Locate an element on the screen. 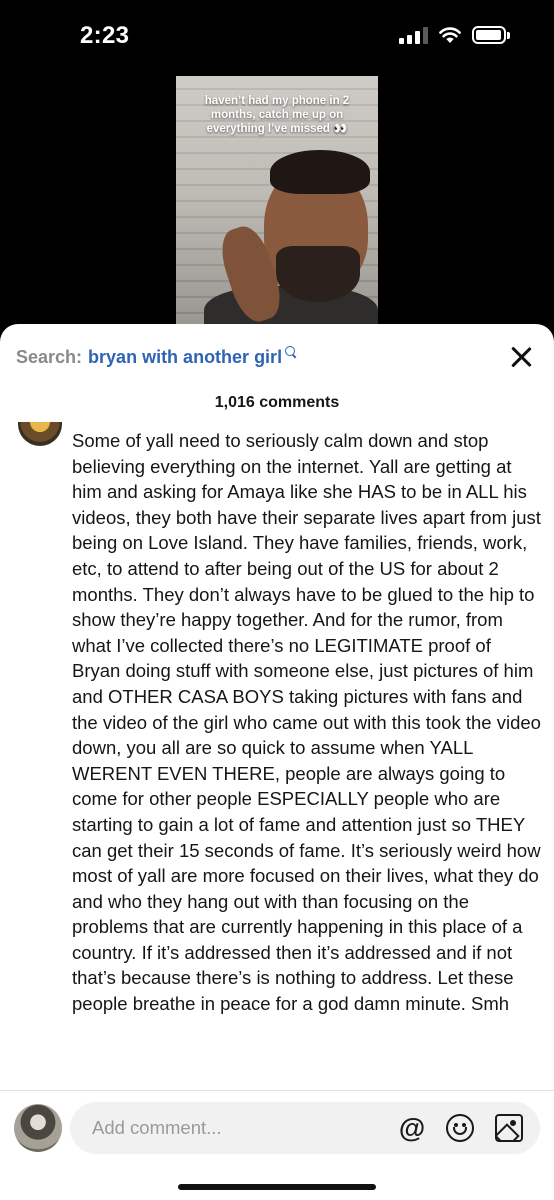 Image resolution: width=554 pixels, height=1200 pixels. status-icons is located at coordinates (454, 35).